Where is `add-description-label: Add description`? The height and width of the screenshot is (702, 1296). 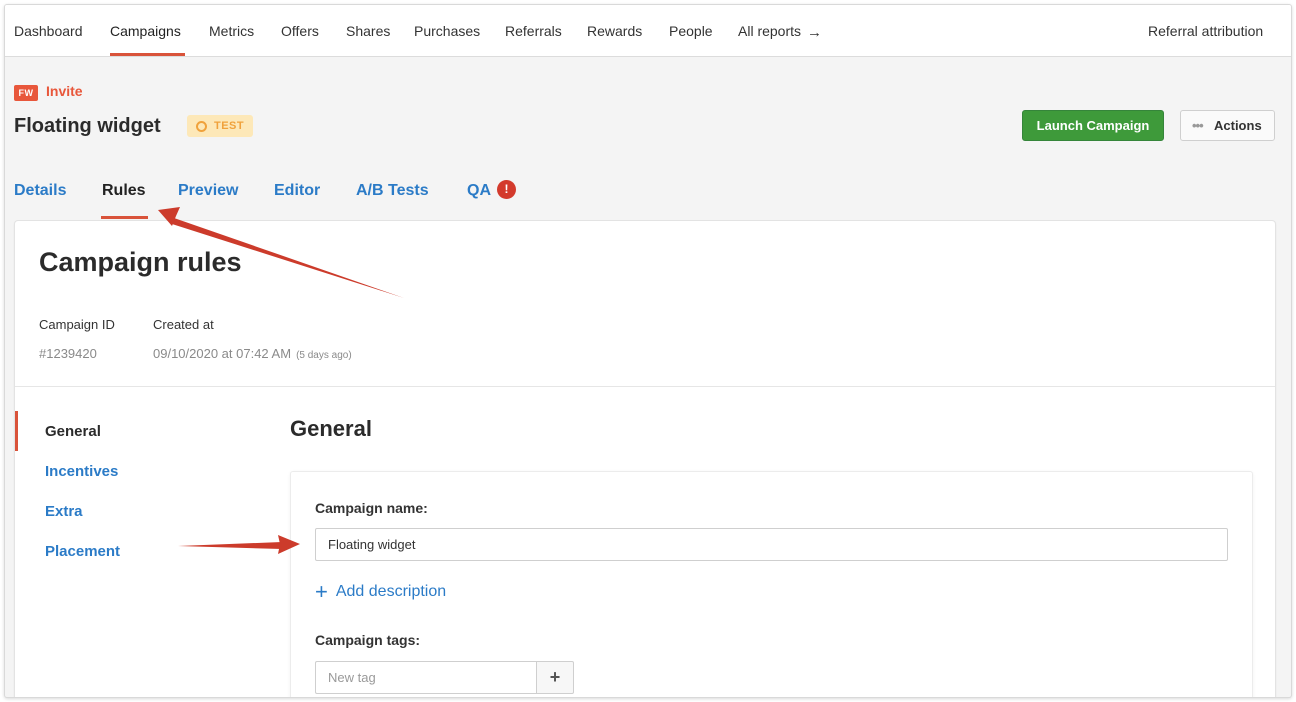
add-description-label: Add description is located at coordinates (391, 591).